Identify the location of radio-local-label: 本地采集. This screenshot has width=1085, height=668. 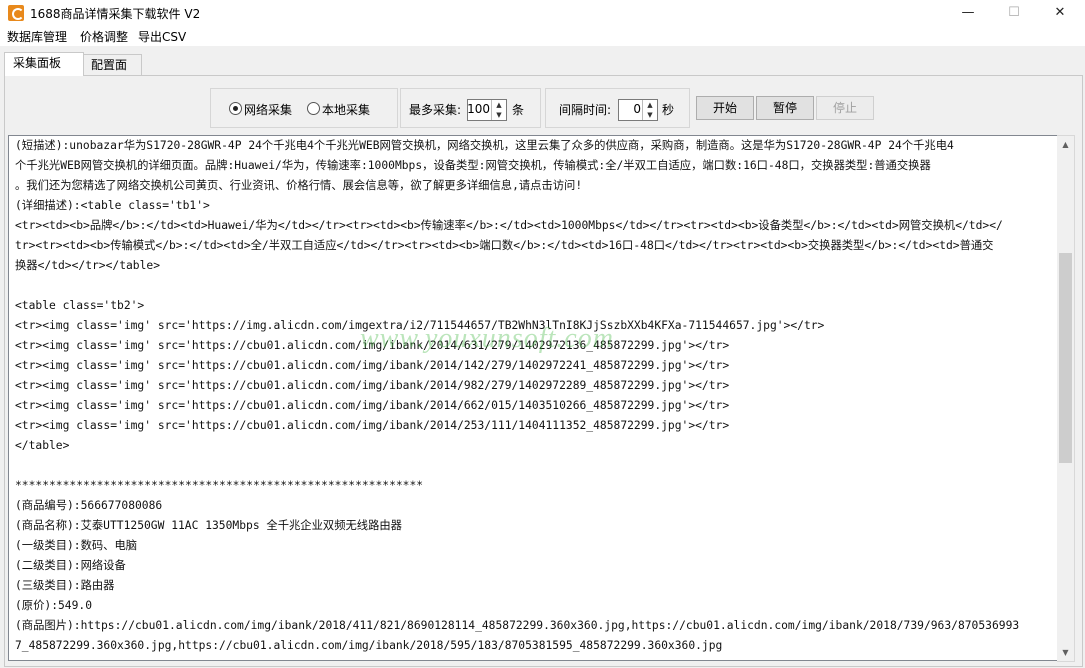
(346, 110).